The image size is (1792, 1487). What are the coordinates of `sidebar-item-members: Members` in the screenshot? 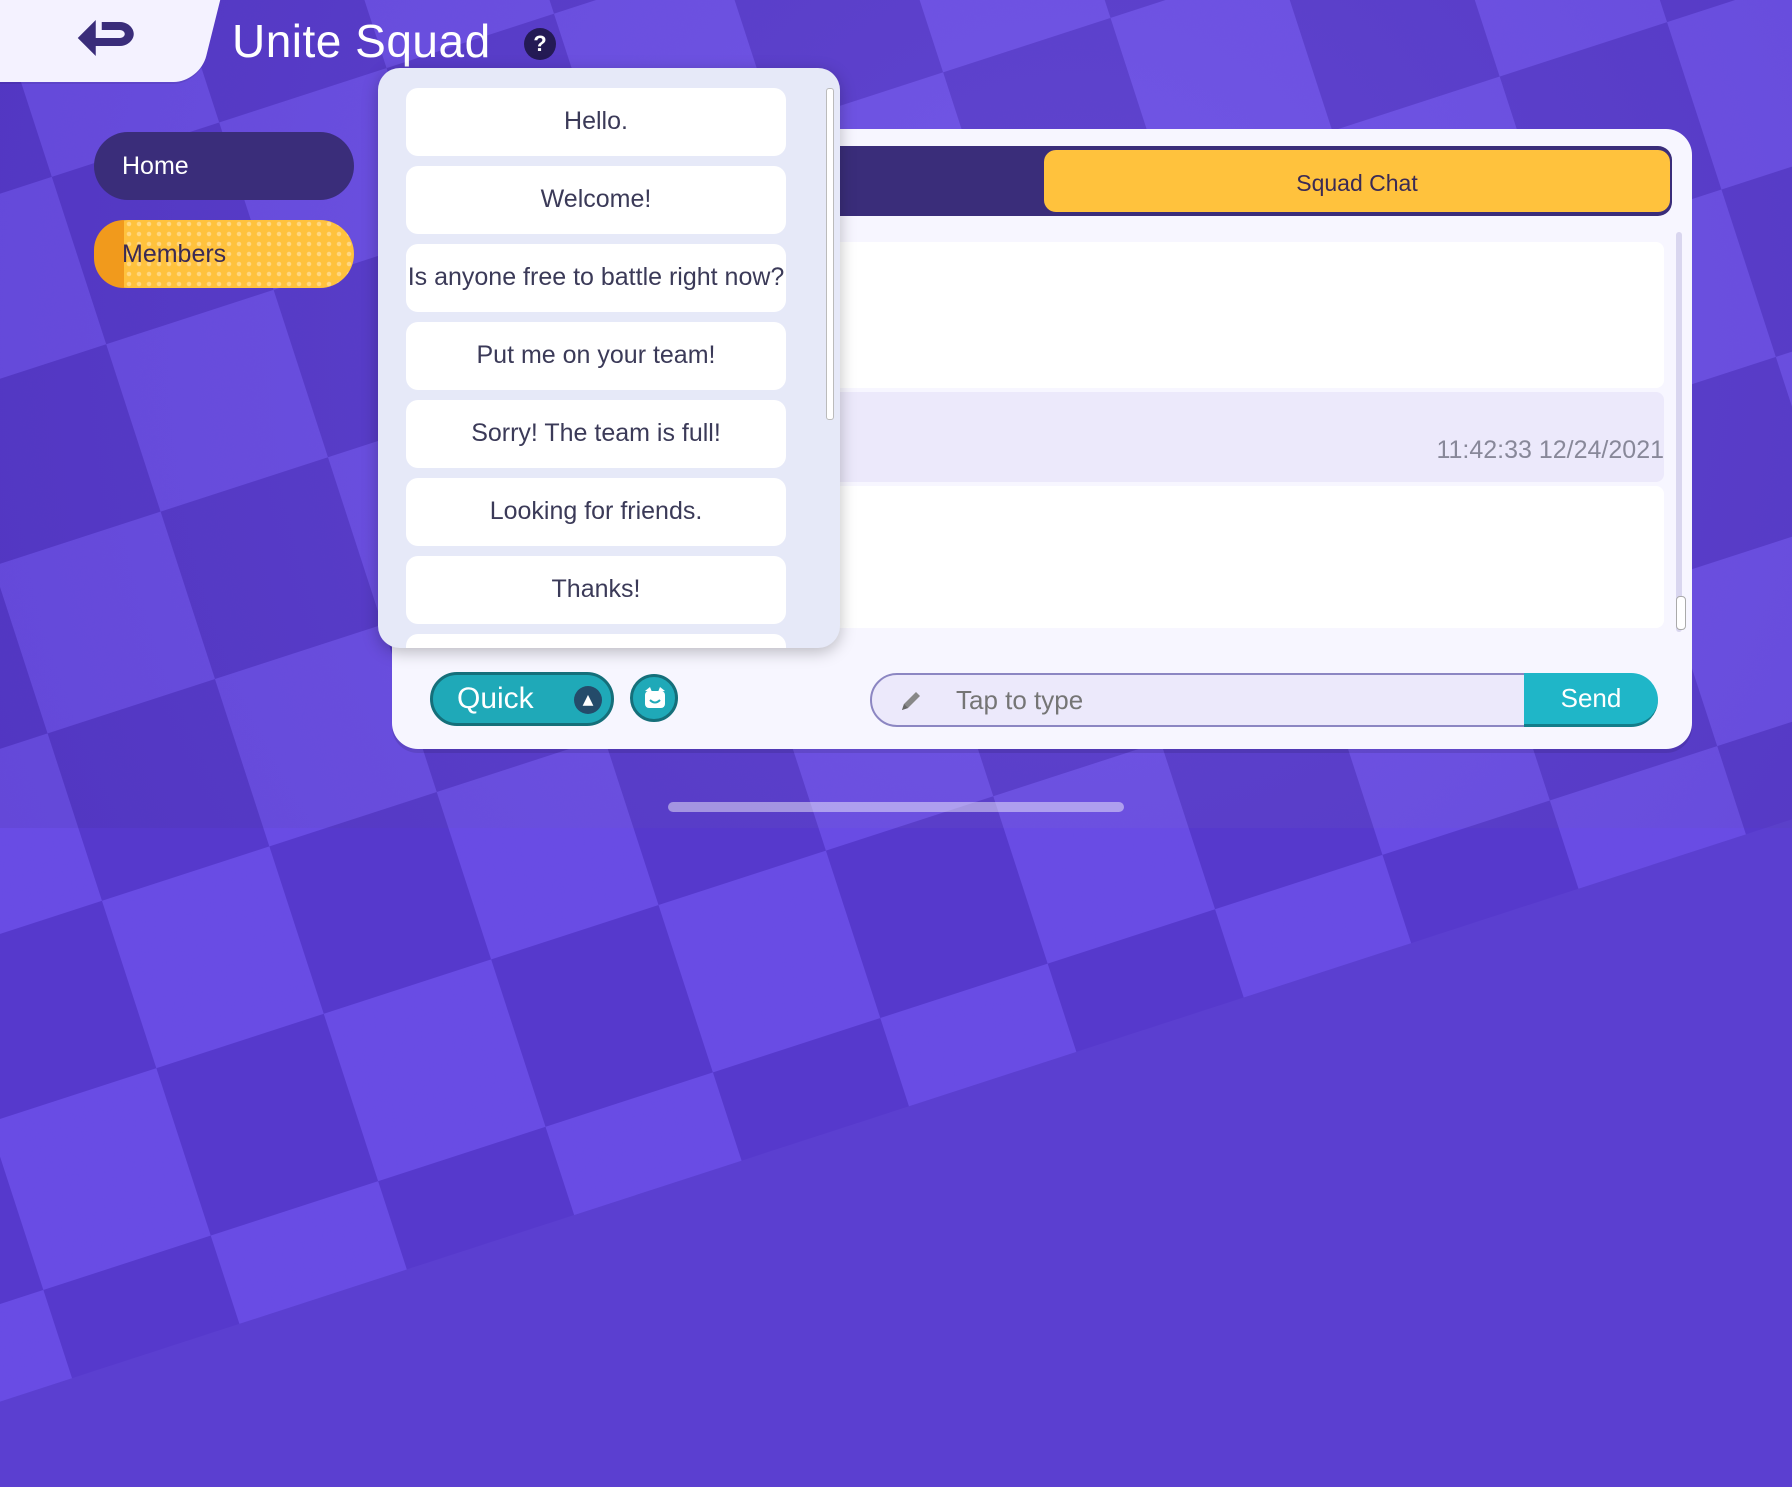 It's located at (224, 254).